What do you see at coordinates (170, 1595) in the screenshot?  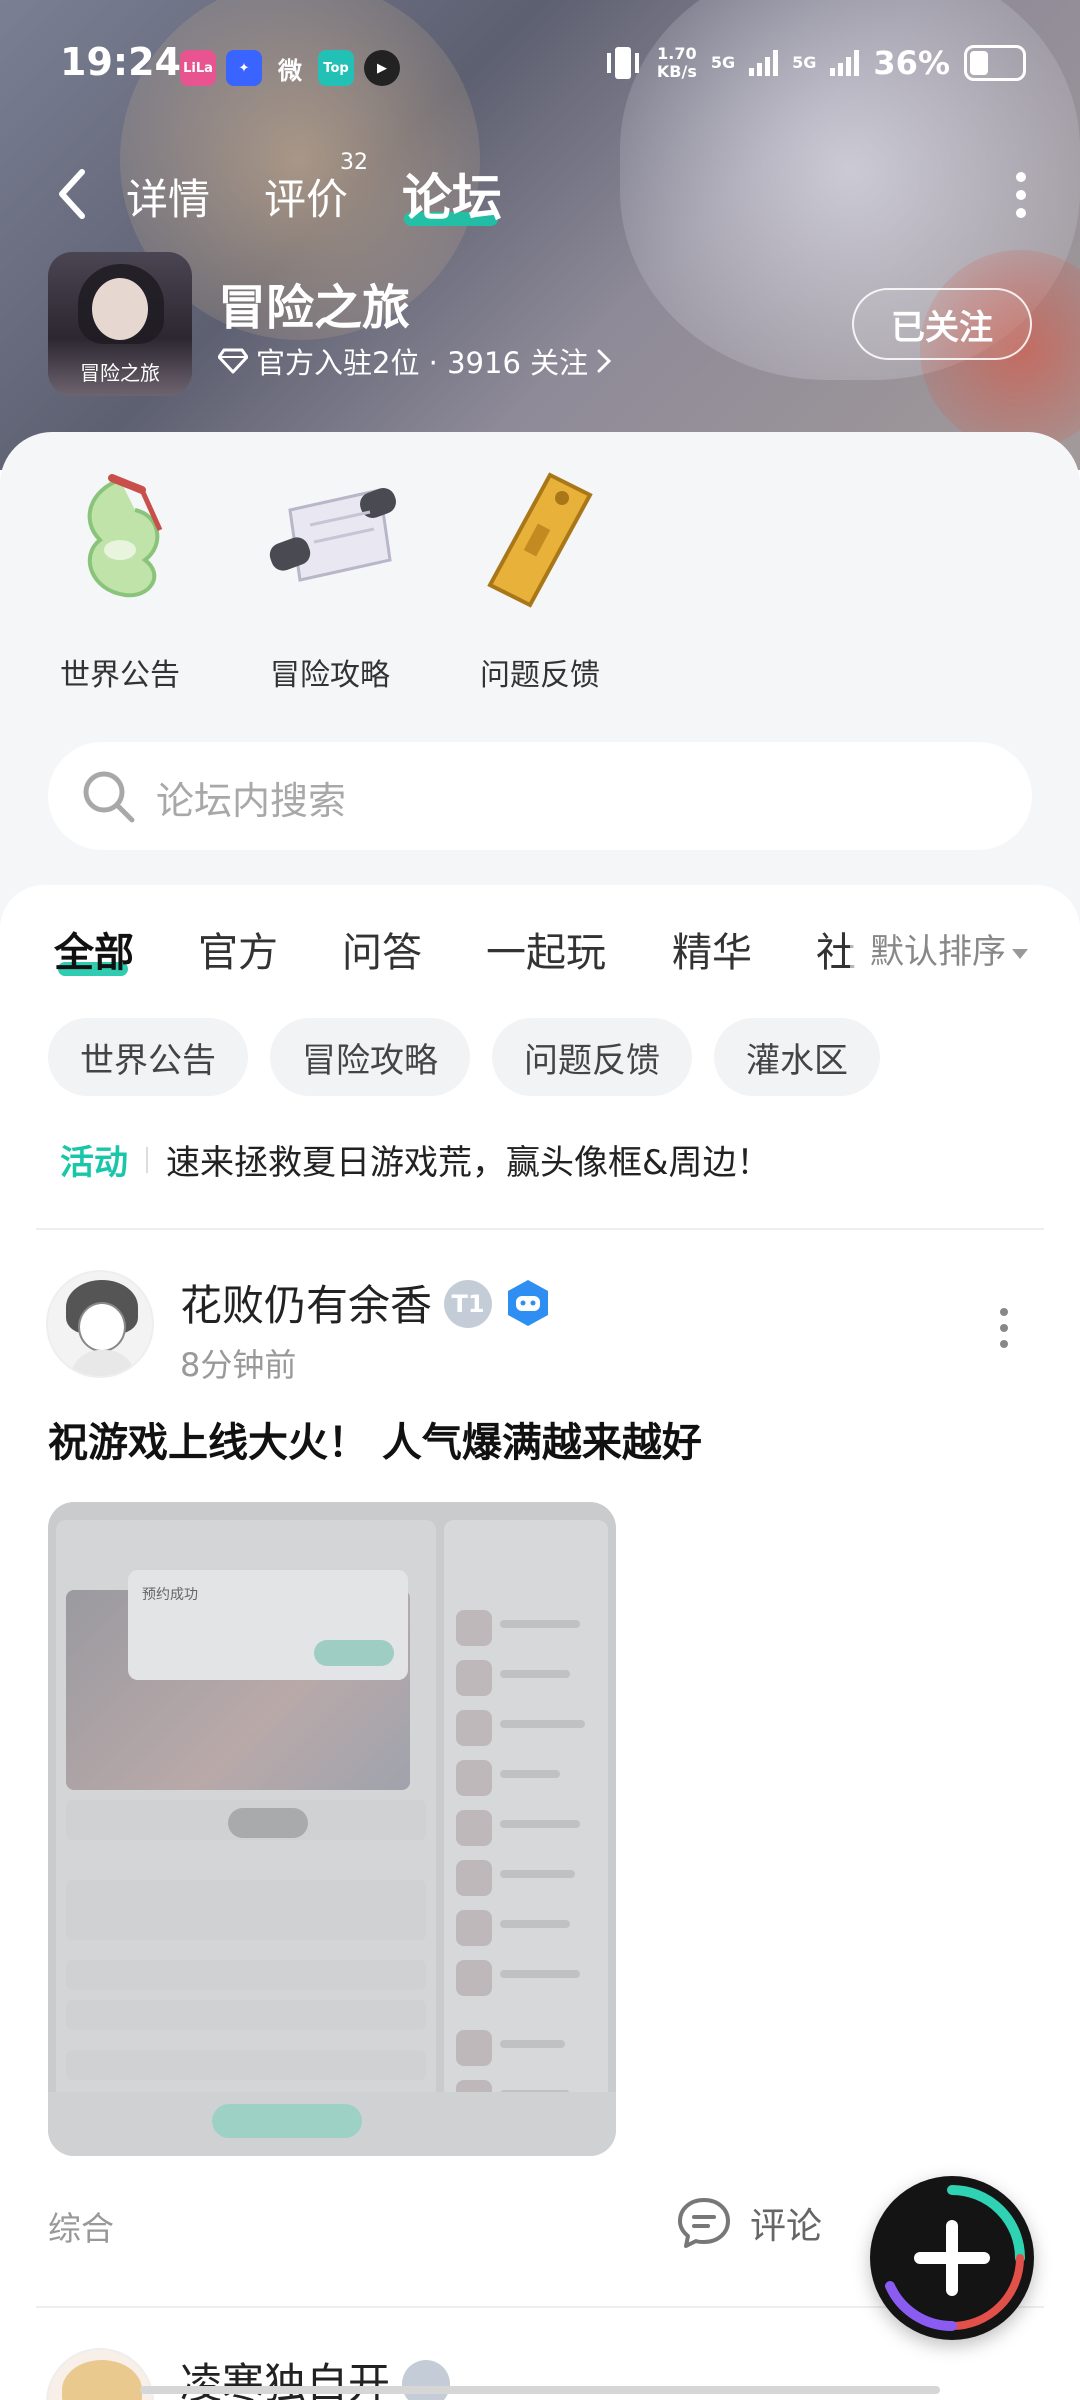 I see `image-dialog-title: 预约成功` at bounding box center [170, 1595].